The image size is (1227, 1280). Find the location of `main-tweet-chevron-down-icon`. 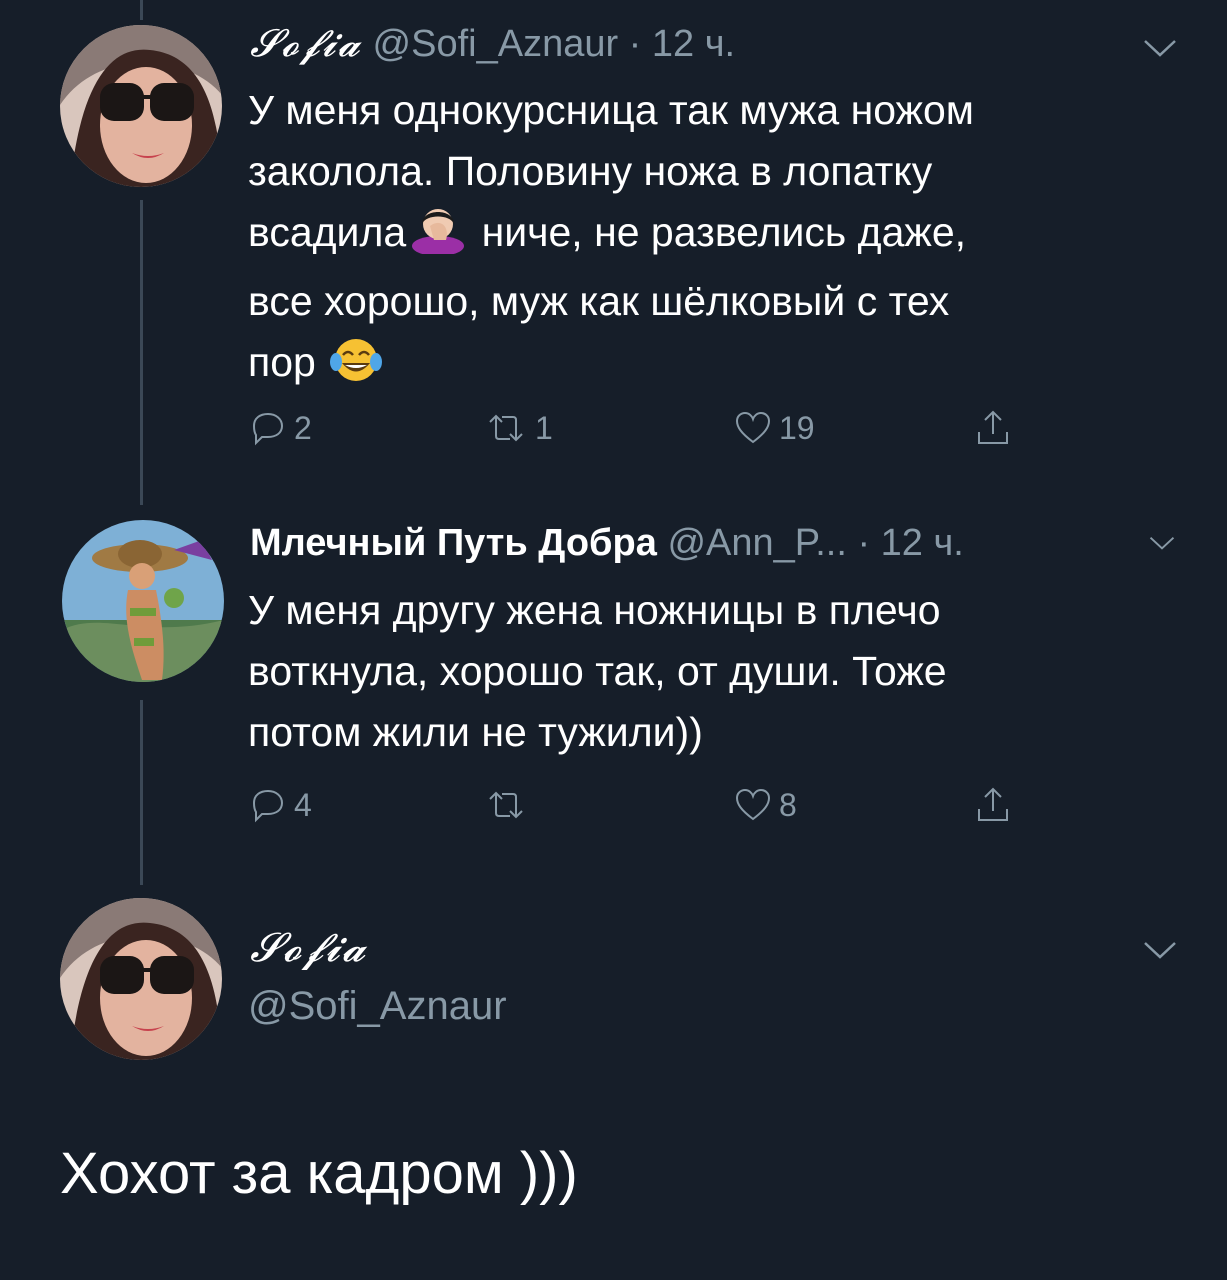

main-tweet-chevron-down-icon is located at coordinates (1160, 950).